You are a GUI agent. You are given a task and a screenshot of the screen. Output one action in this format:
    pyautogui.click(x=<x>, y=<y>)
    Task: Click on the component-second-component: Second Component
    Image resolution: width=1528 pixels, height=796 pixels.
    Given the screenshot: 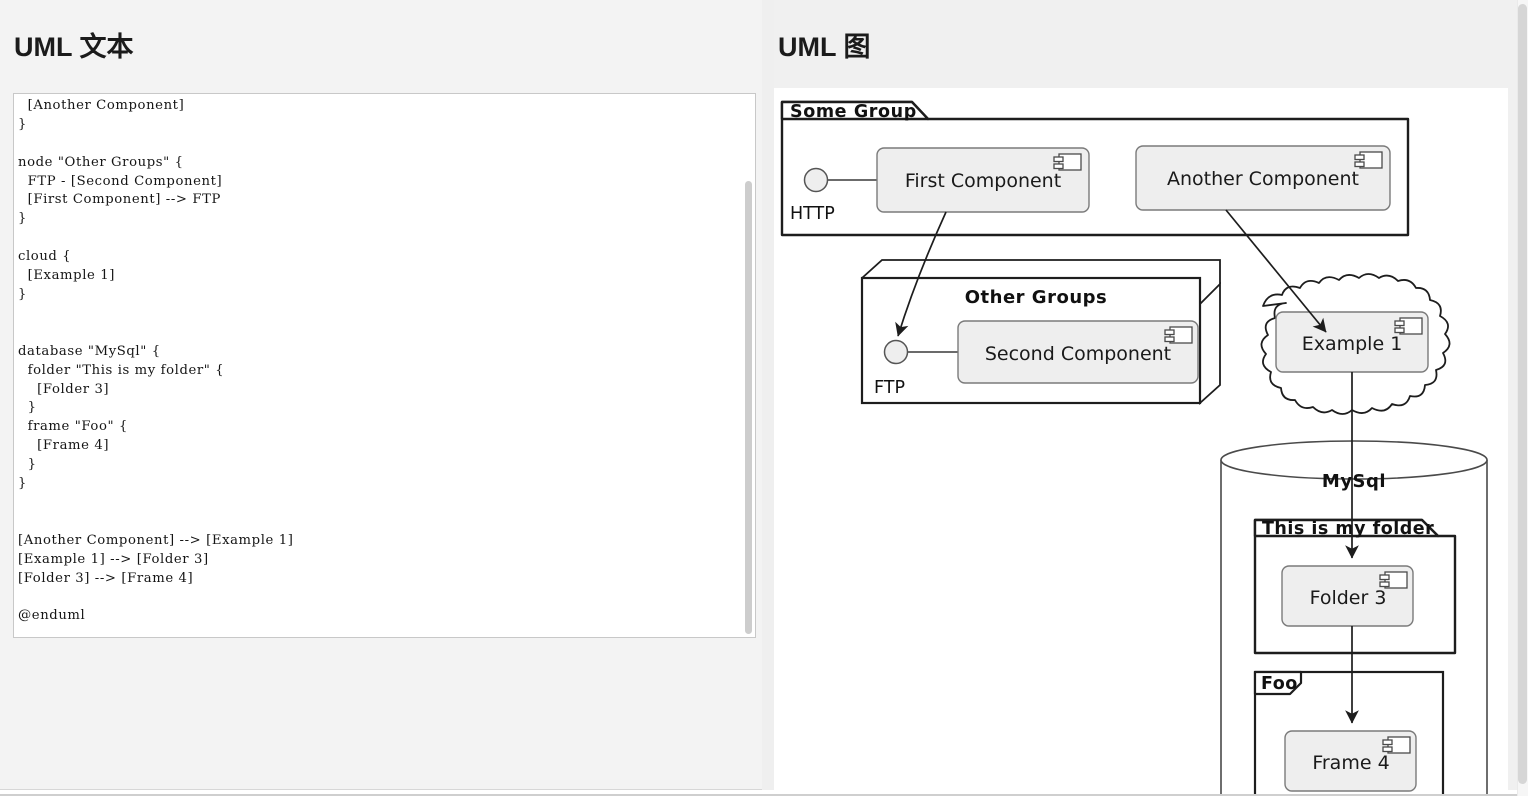 What is the action you would take?
    pyautogui.click(x=1078, y=352)
    